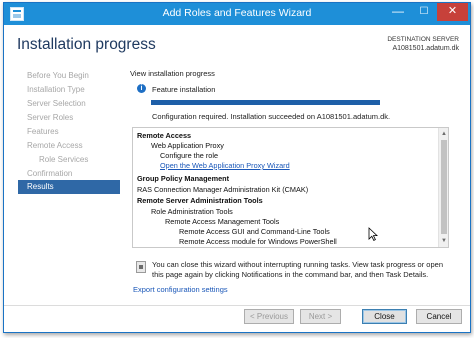 The width and height of the screenshot is (474, 338). What do you see at coordinates (69, 76) in the screenshot?
I see `nav-item-before-you-begin: Before You Begin` at bounding box center [69, 76].